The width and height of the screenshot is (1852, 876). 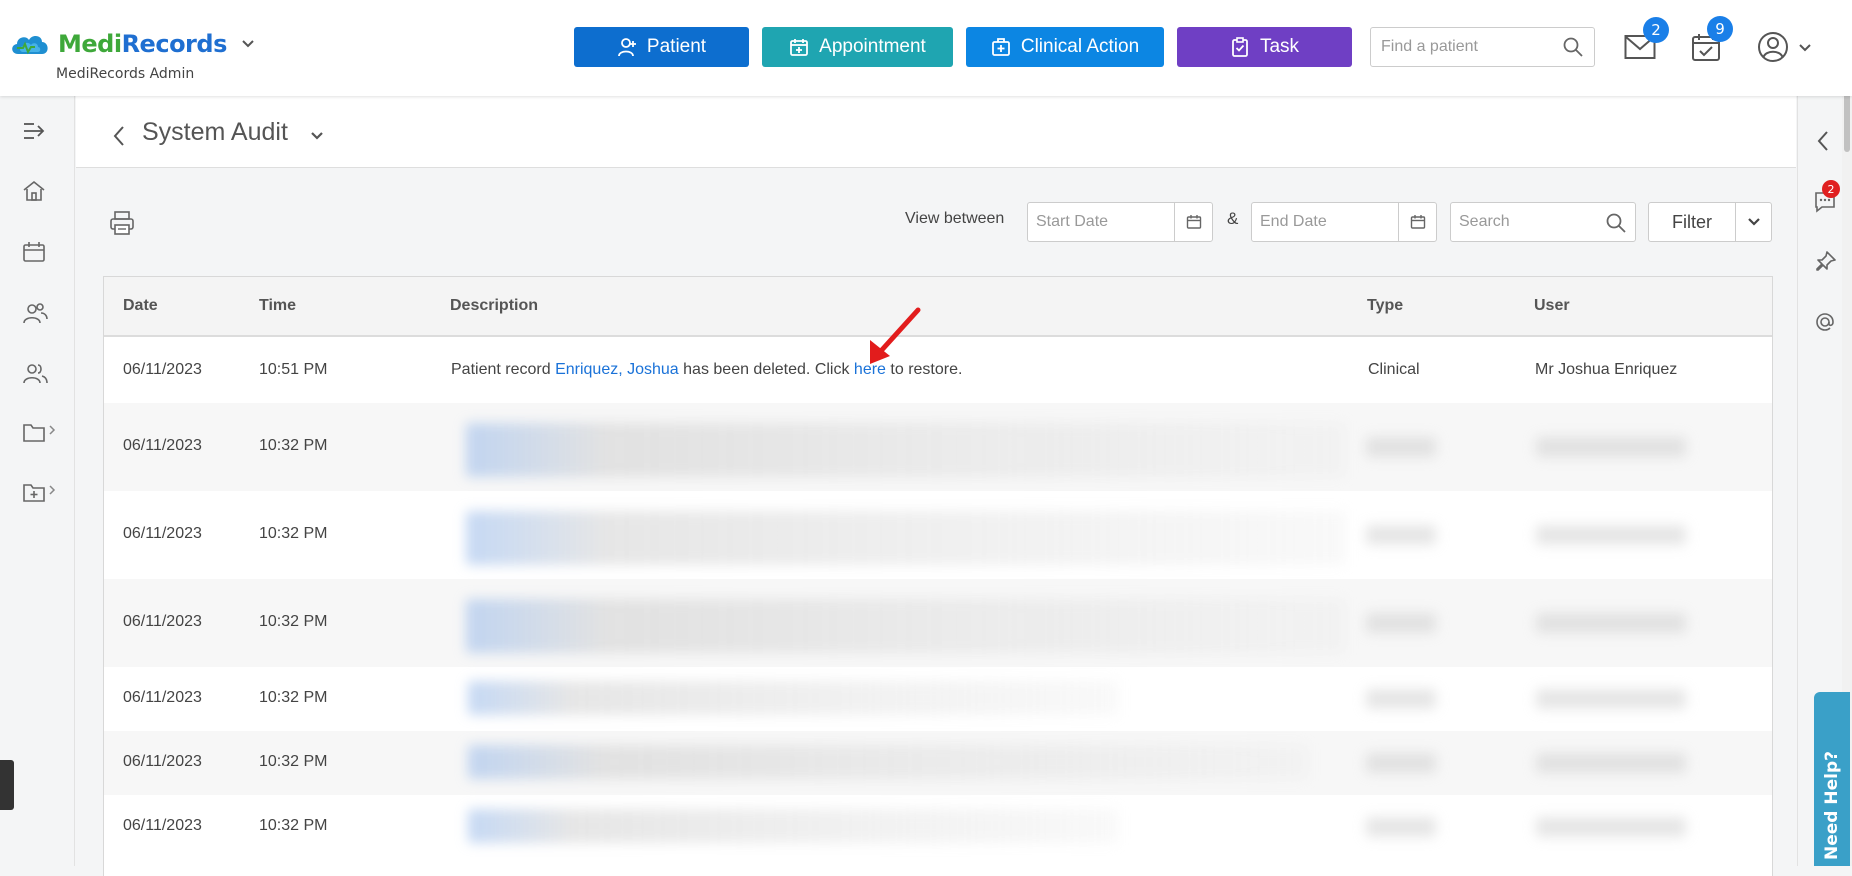 What do you see at coordinates (34, 492) in the screenshot?
I see `folder-add-icon` at bounding box center [34, 492].